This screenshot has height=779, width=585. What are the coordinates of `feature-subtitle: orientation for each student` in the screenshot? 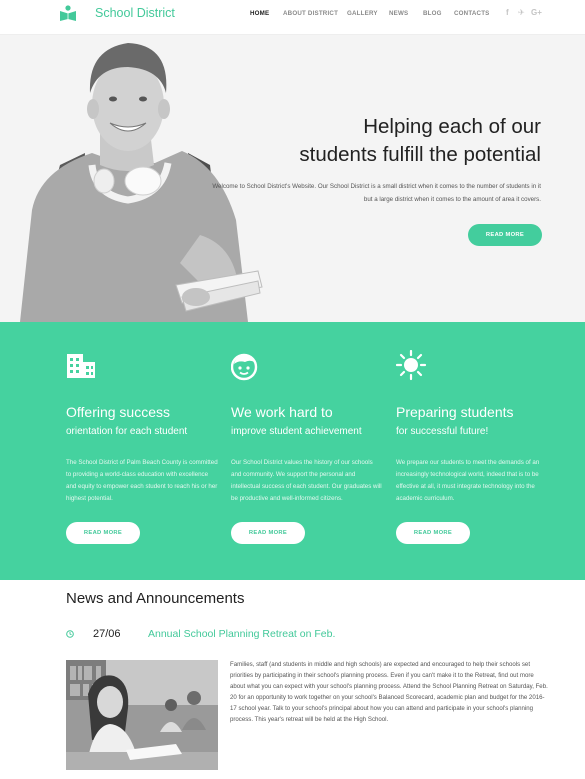 It's located at (127, 431).